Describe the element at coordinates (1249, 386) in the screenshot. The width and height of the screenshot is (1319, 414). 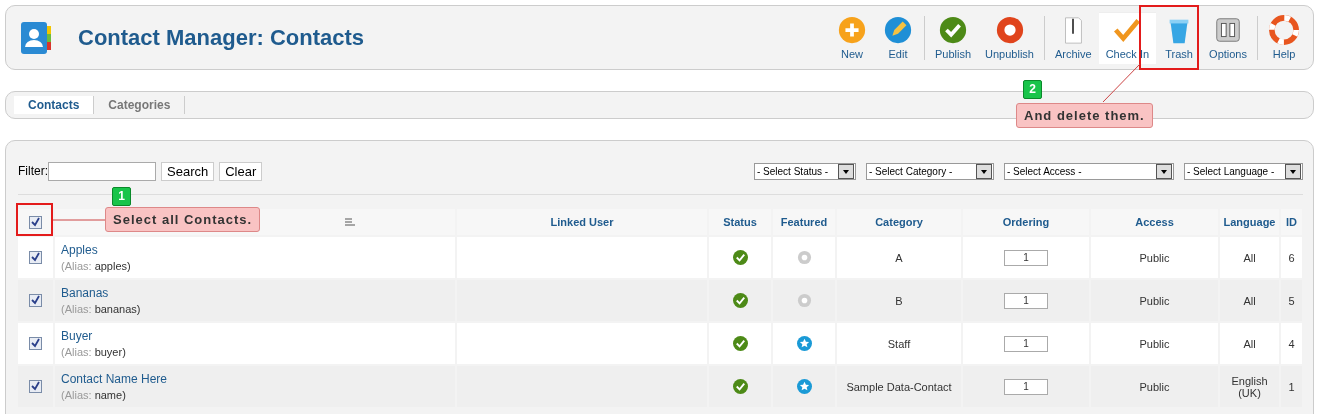
I see `language-cell: English (UK)` at that location.